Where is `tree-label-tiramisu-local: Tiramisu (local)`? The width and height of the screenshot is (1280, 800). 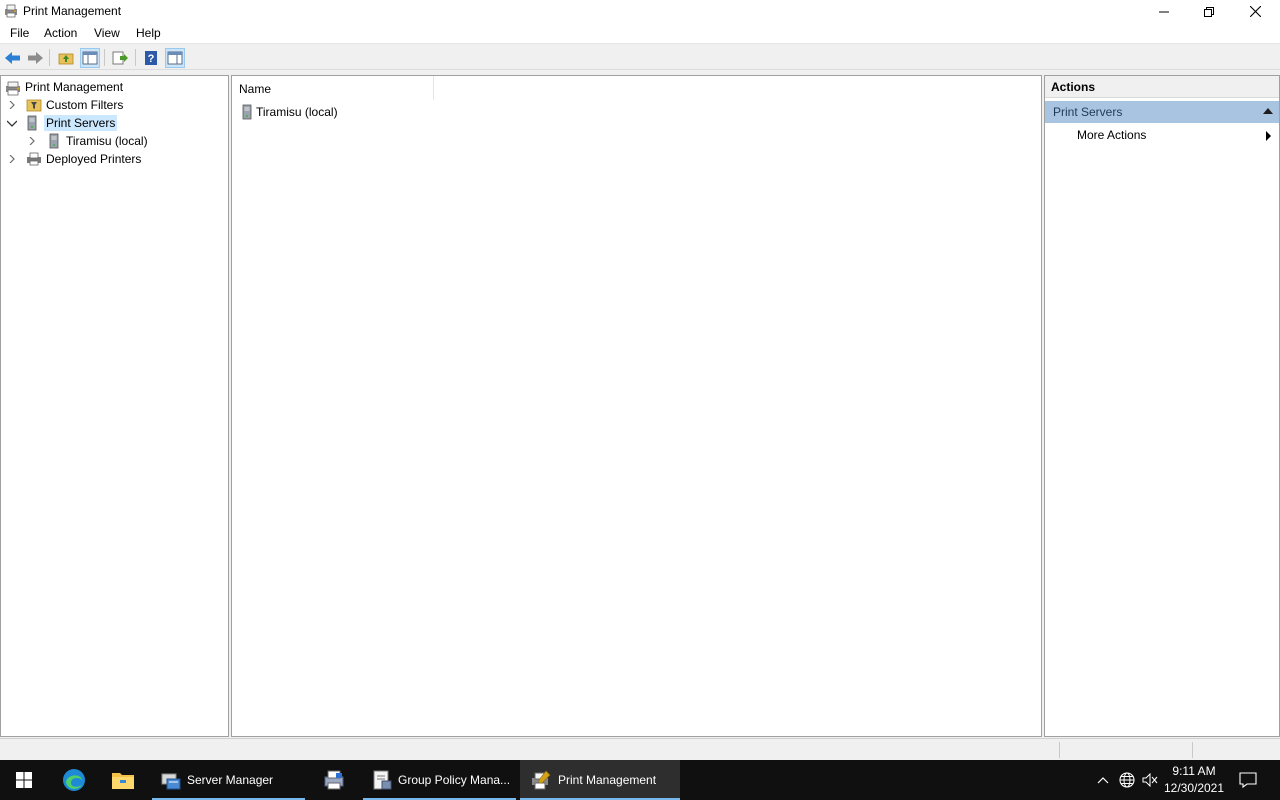 tree-label-tiramisu-local: Tiramisu (local) is located at coordinates (107, 141).